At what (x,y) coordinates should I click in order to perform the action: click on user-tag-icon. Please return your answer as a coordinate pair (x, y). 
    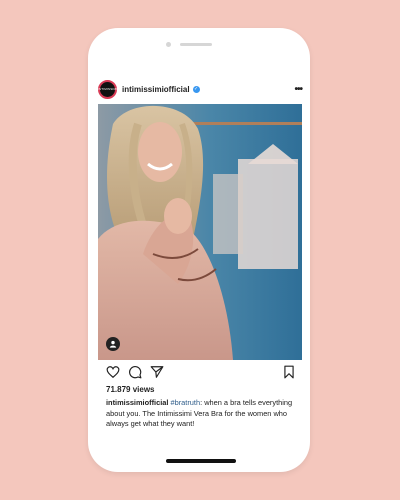
    Looking at the image, I should click on (113, 344).